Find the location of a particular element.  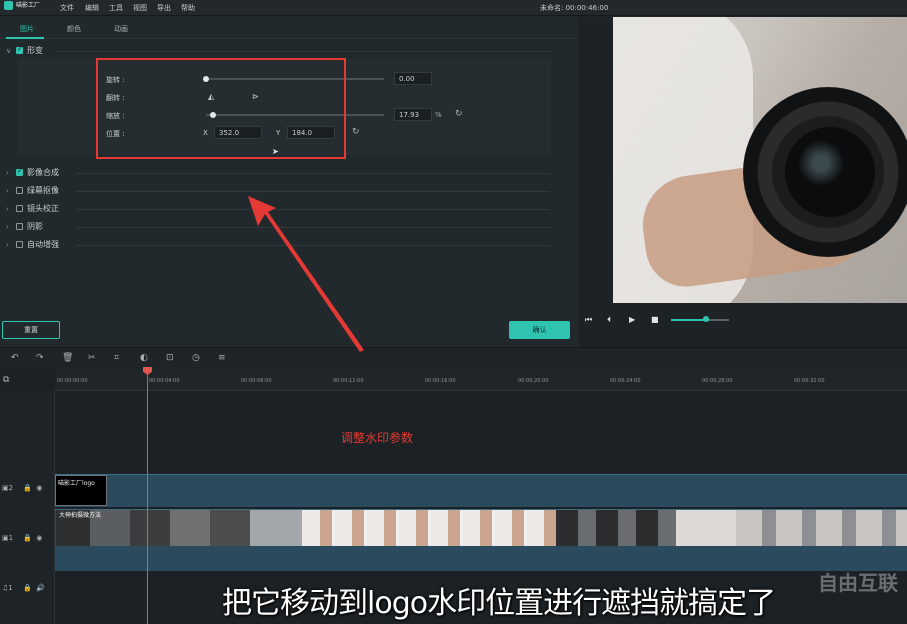

ruler-tick-label: 00:00:32:00 is located at coordinates (809, 381).